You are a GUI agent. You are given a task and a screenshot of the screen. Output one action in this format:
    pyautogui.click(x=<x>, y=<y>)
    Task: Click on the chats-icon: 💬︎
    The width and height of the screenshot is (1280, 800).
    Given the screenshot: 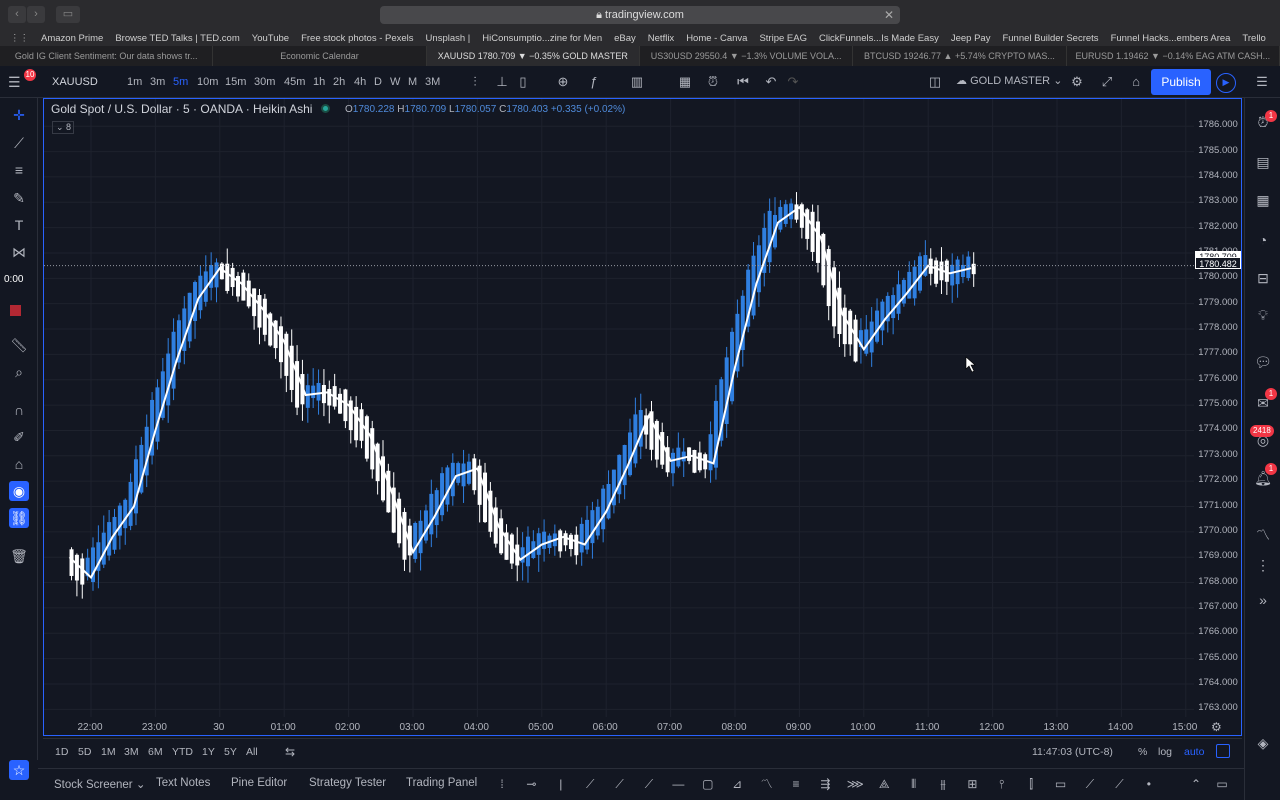 What is the action you would take?
    pyautogui.click(x=1263, y=362)
    